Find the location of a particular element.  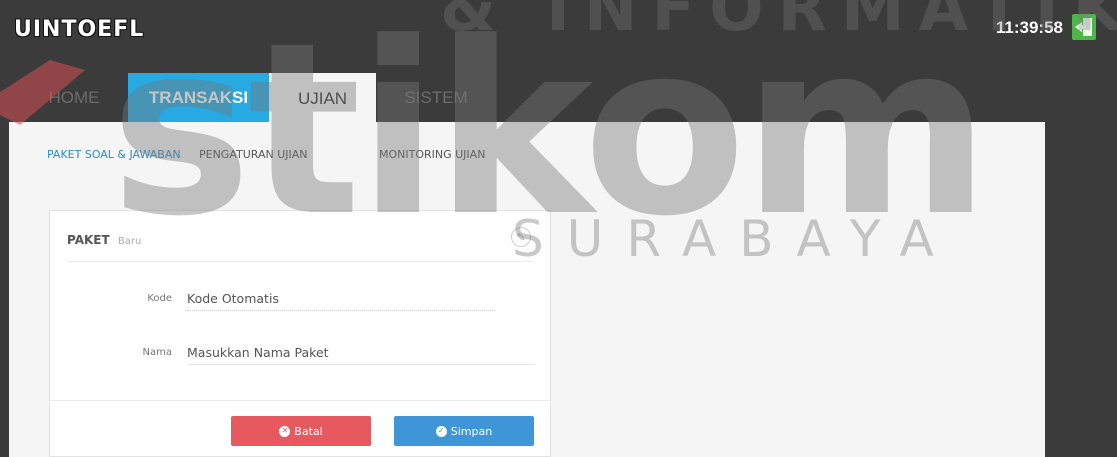

app-logo: UINTOEFL is located at coordinates (79, 29).